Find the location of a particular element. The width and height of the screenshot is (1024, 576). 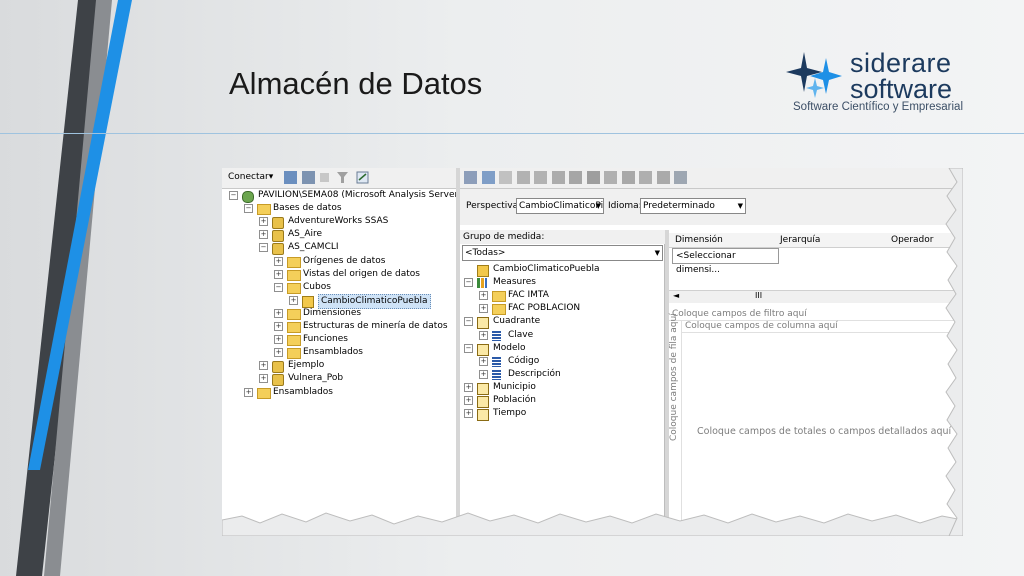

tree-item-label: Población is located at coordinates (515, 400).